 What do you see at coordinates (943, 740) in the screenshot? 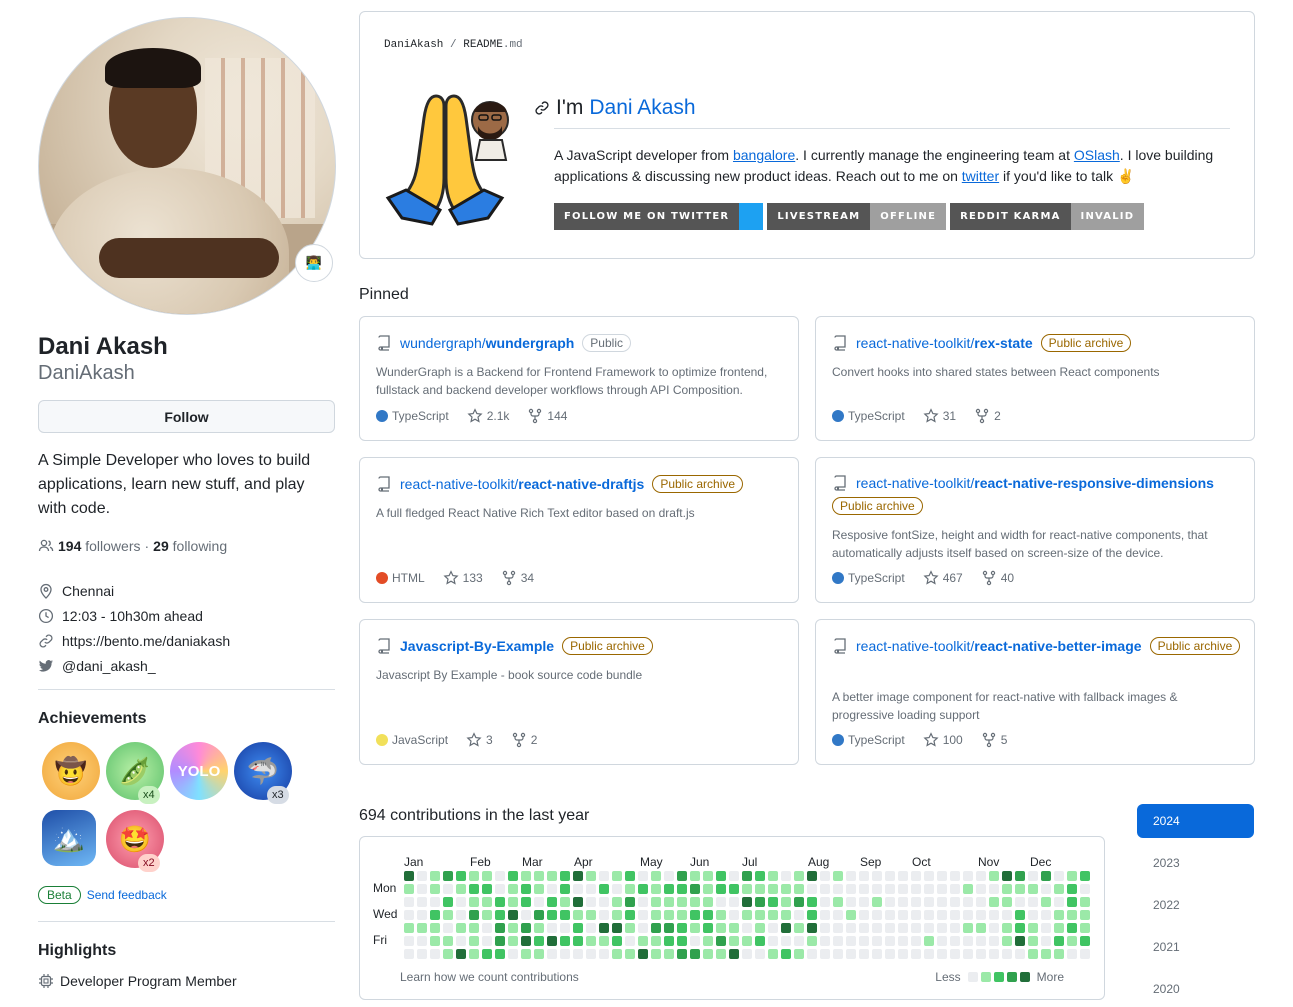
I see `repo-stars-link: 100` at bounding box center [943, 740].